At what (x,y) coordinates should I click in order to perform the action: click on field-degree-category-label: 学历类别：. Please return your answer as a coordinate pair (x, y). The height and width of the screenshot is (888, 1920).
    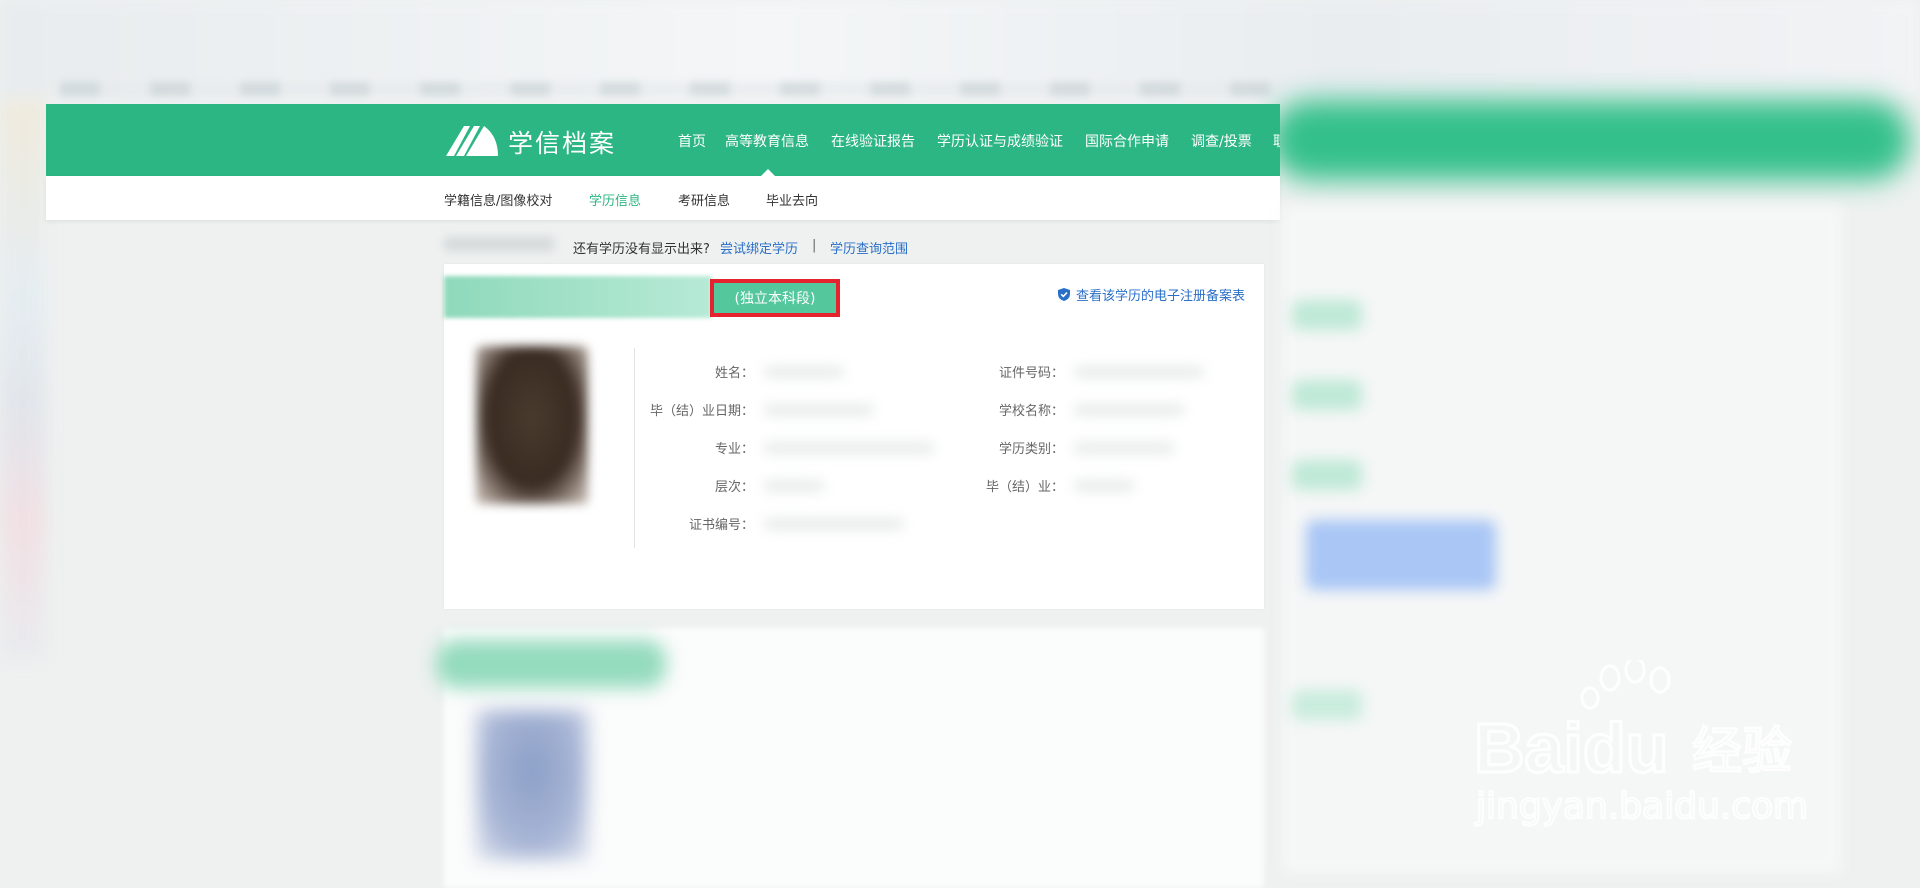
    Looking at the image, I should click on (1031, 449).